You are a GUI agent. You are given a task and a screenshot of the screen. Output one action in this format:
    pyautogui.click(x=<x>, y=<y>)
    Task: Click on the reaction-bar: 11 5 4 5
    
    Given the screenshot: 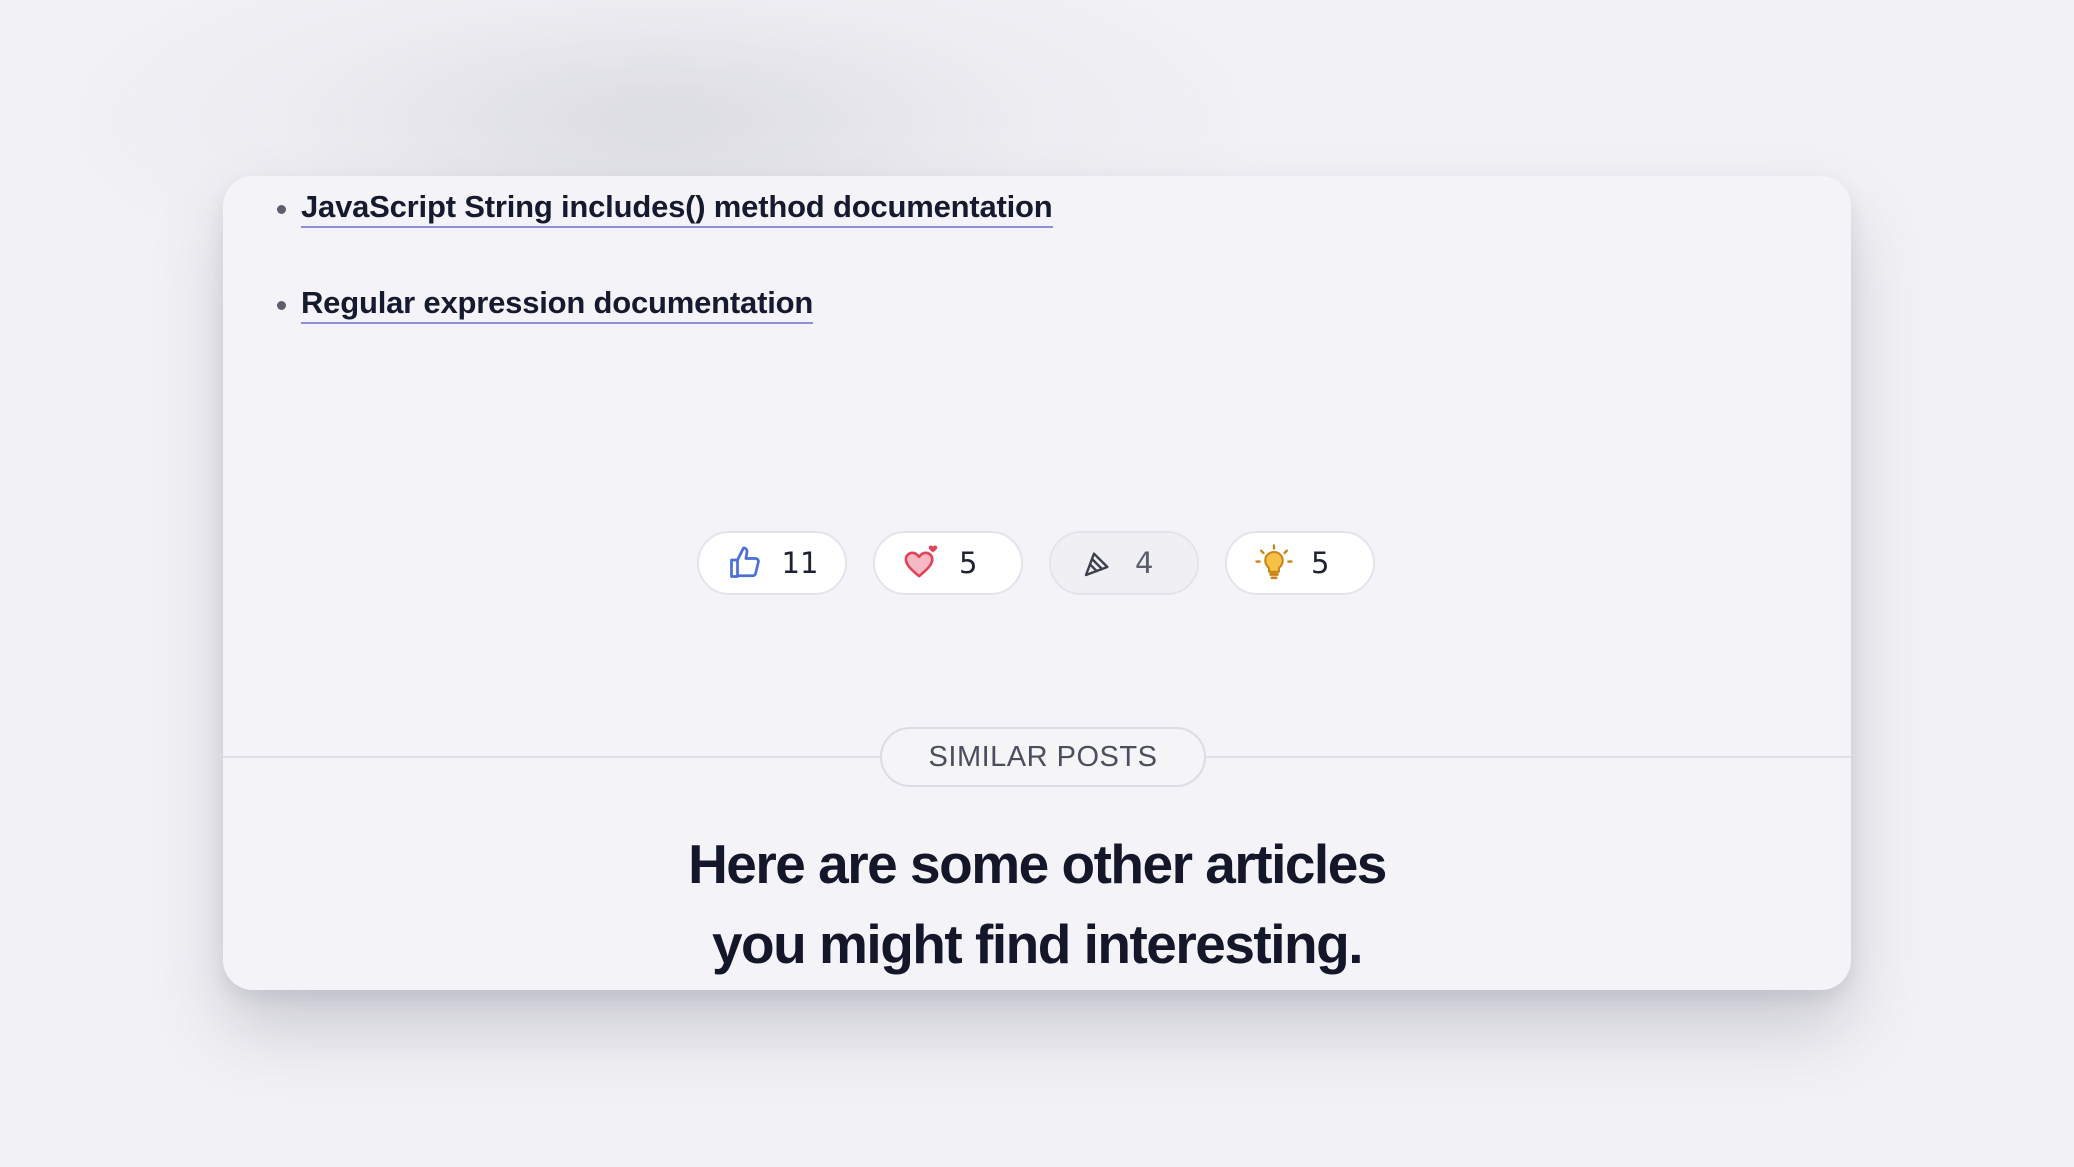 What is the action you would take?
    pyautogui.click(x=1036, y=563)
    